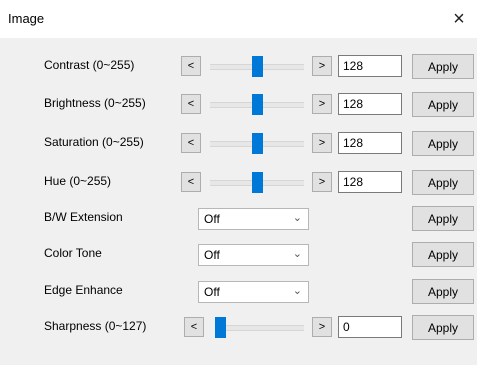 This screenshot has height=365, width=477. Describe the element at coordinates (194, 327) in the screenshot. I see `sharpness-decrease-button: <` at that location.